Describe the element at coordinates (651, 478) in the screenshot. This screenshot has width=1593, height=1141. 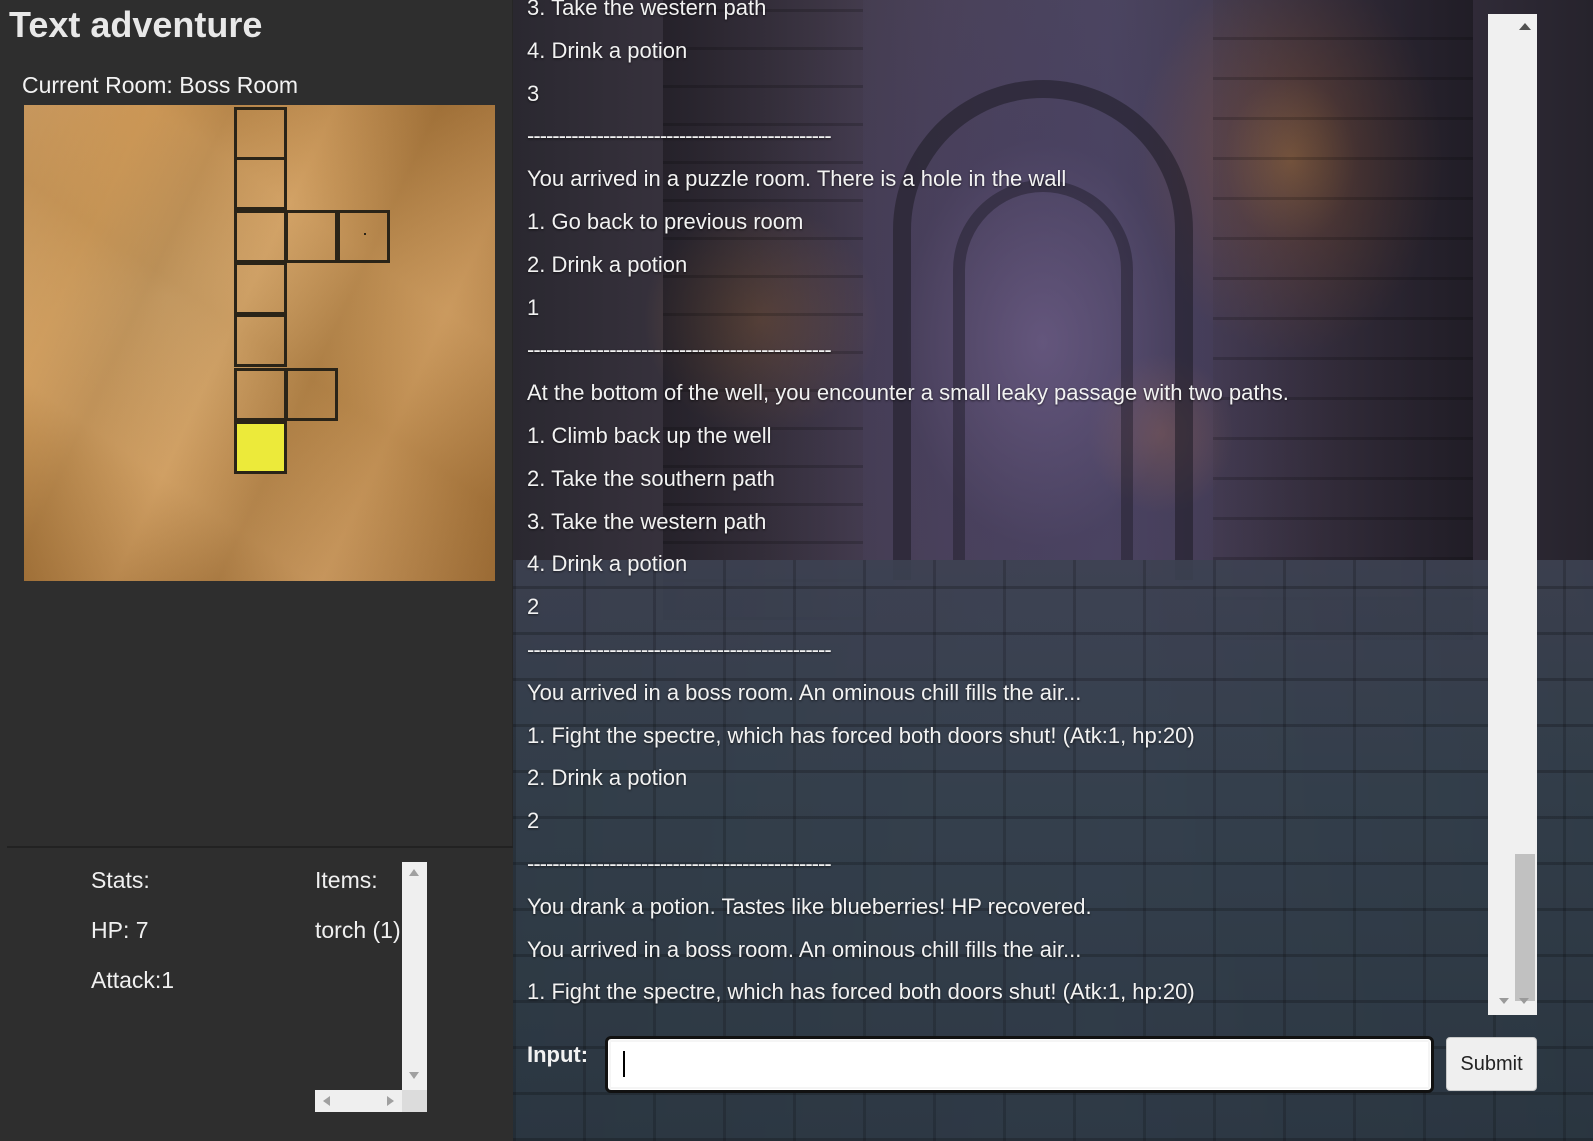
I see `log-line: 2. Take the southern path` at that location.